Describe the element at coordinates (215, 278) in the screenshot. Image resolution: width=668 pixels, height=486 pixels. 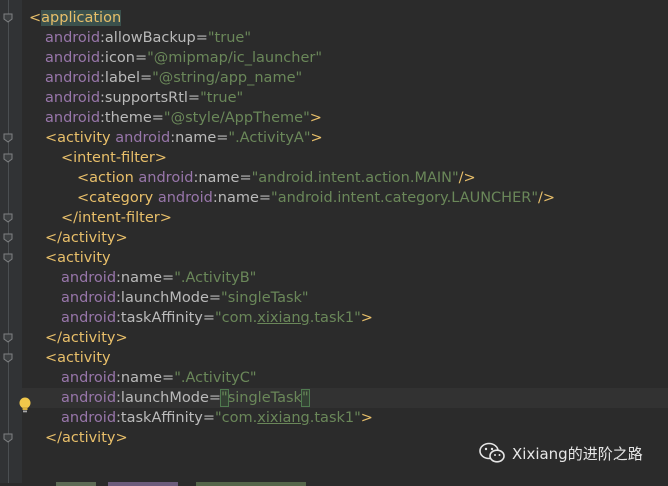
I see `code-token: ".ActivityB"` at that location.